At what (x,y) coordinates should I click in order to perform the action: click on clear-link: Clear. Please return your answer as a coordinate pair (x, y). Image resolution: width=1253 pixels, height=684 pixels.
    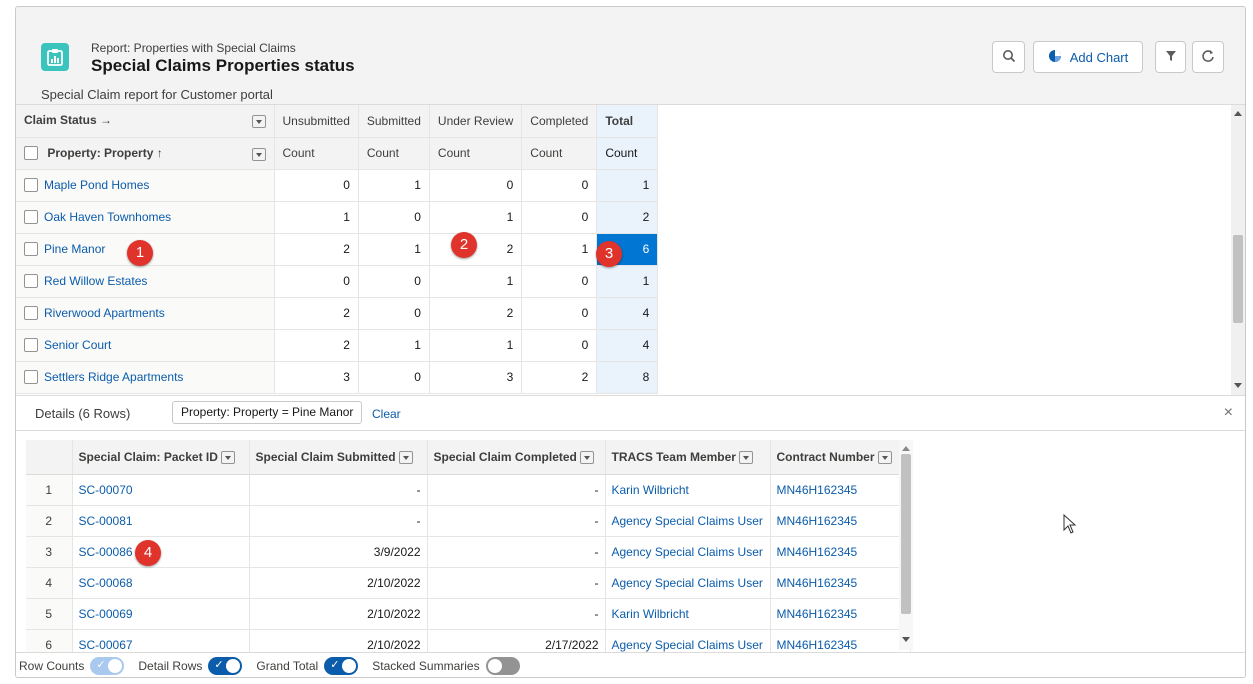
    Looking at the image, I should click on (386, 414).